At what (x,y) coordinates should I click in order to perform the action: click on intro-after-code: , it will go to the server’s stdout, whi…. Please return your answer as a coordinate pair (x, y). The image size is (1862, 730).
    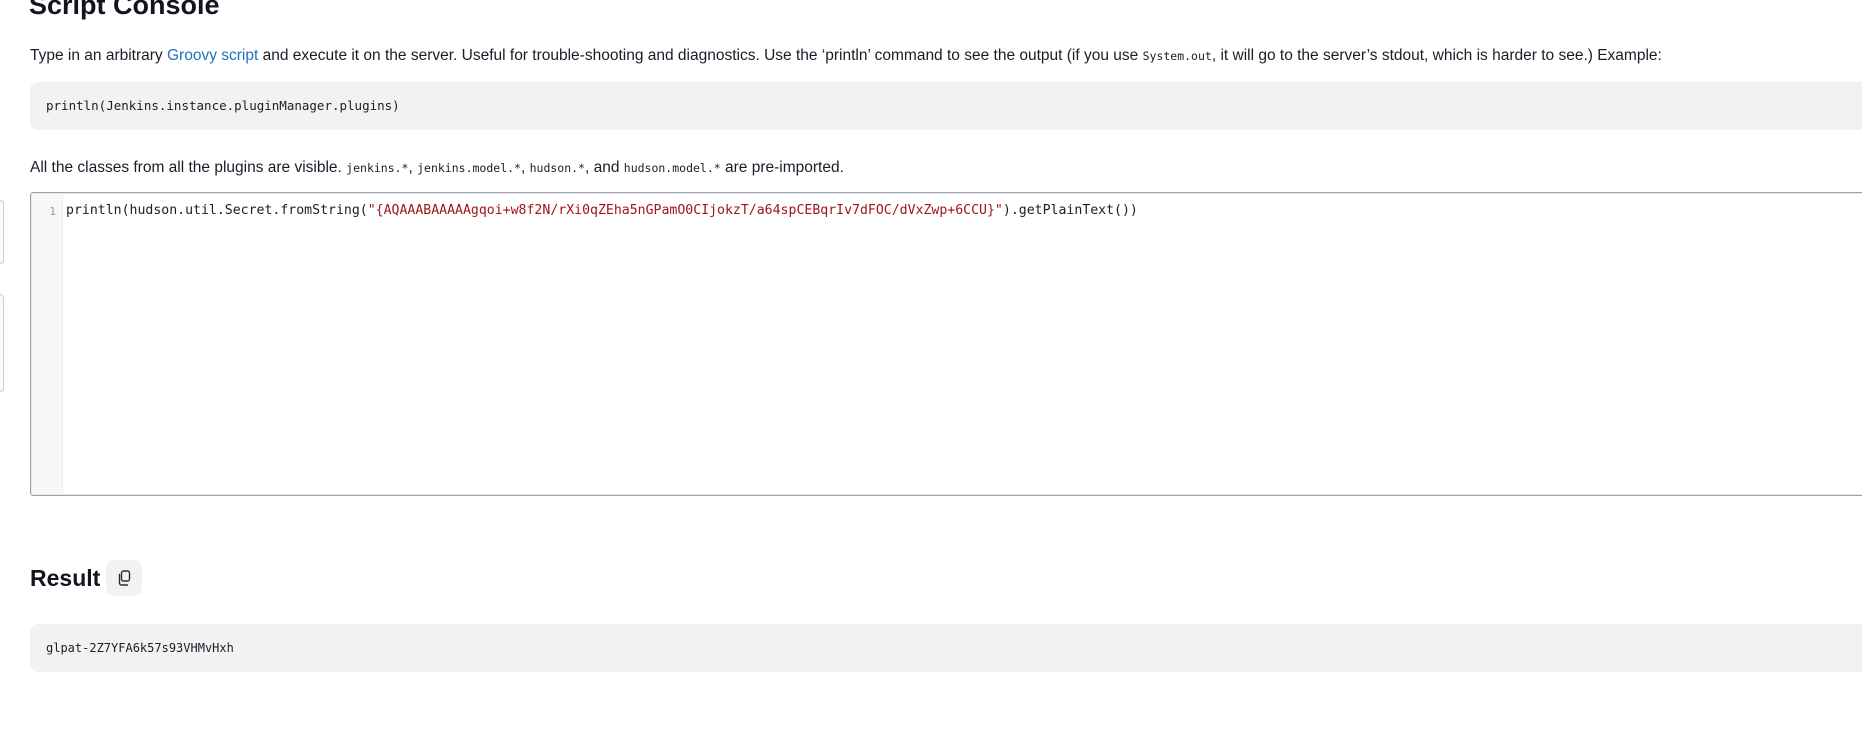
    Looking at the image, I should click on (1436, 55).